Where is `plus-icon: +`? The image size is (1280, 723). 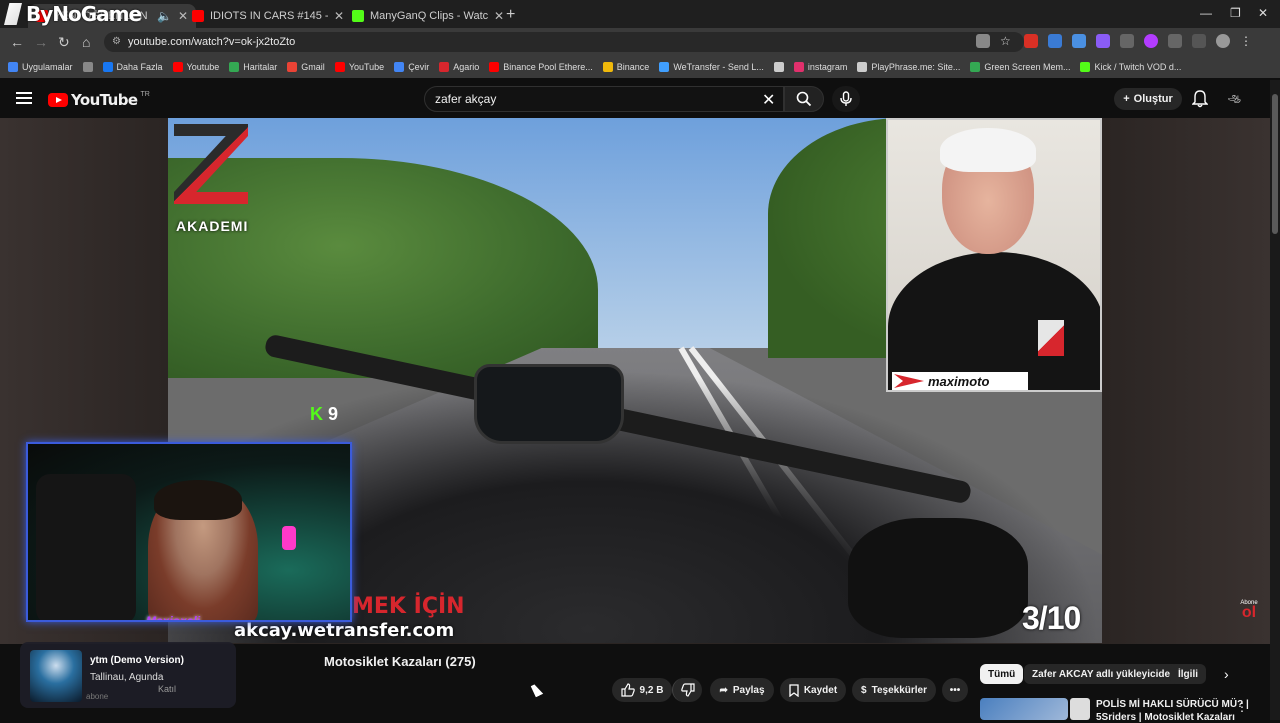 plus-icon: + is located at coordinates (1126, 99).